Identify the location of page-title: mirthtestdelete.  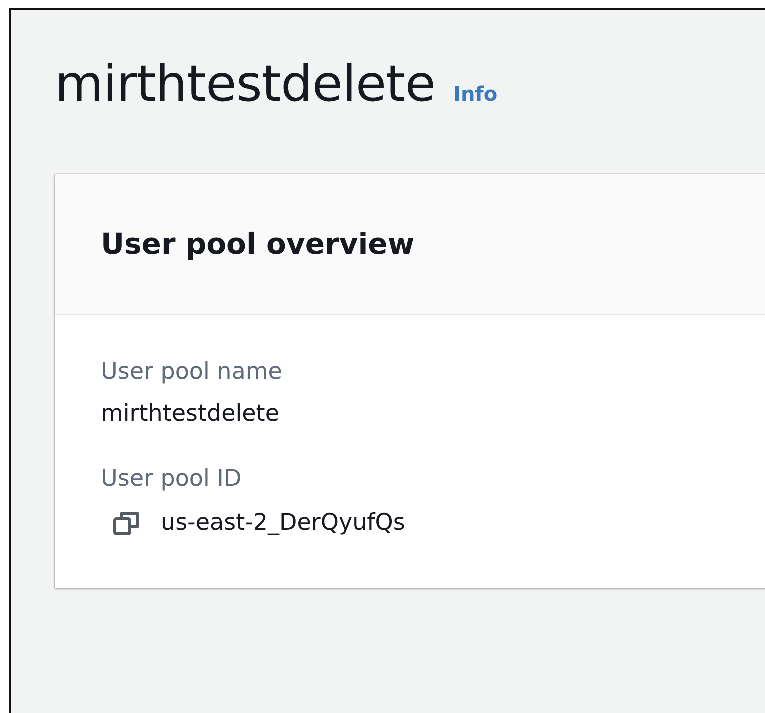
(245, 84).